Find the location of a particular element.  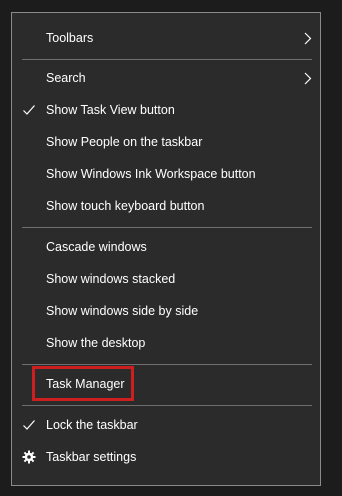

menu-item-show-touch-keyboard: Show touch keyboard button is located at coordinates (166, 206).